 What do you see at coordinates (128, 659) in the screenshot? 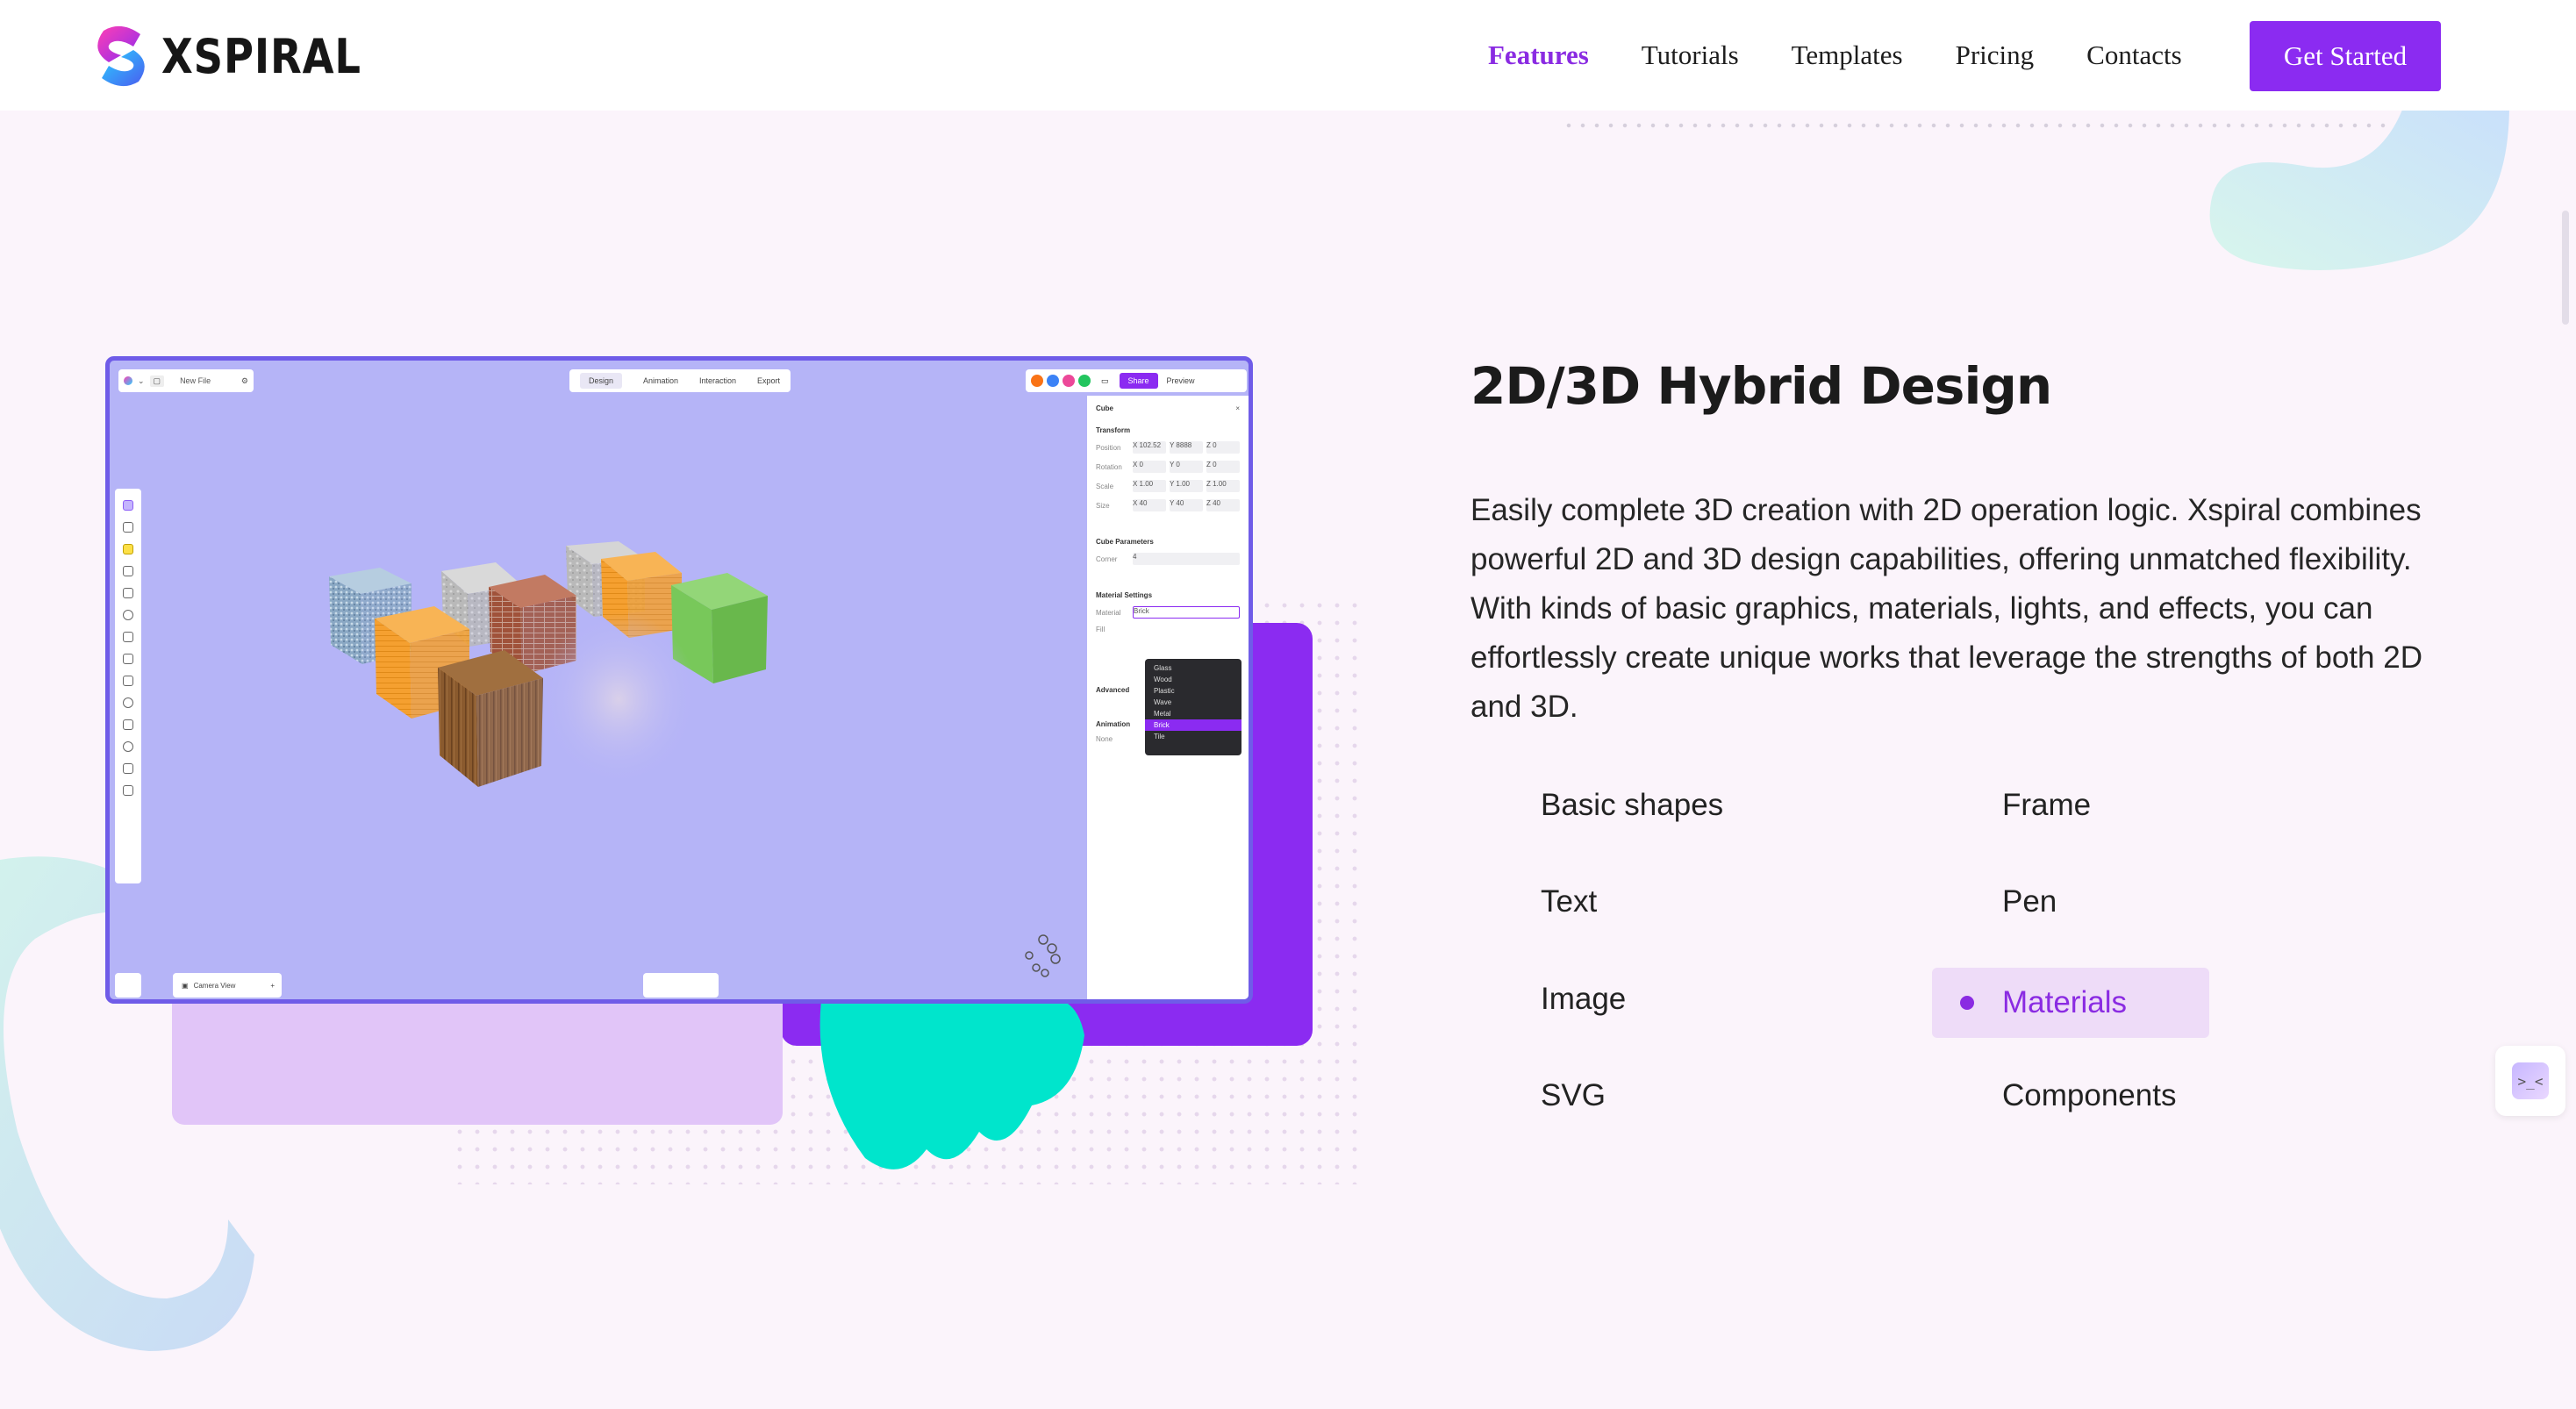
I see `pointer-tool-icon` at bounding box center [128, 659].